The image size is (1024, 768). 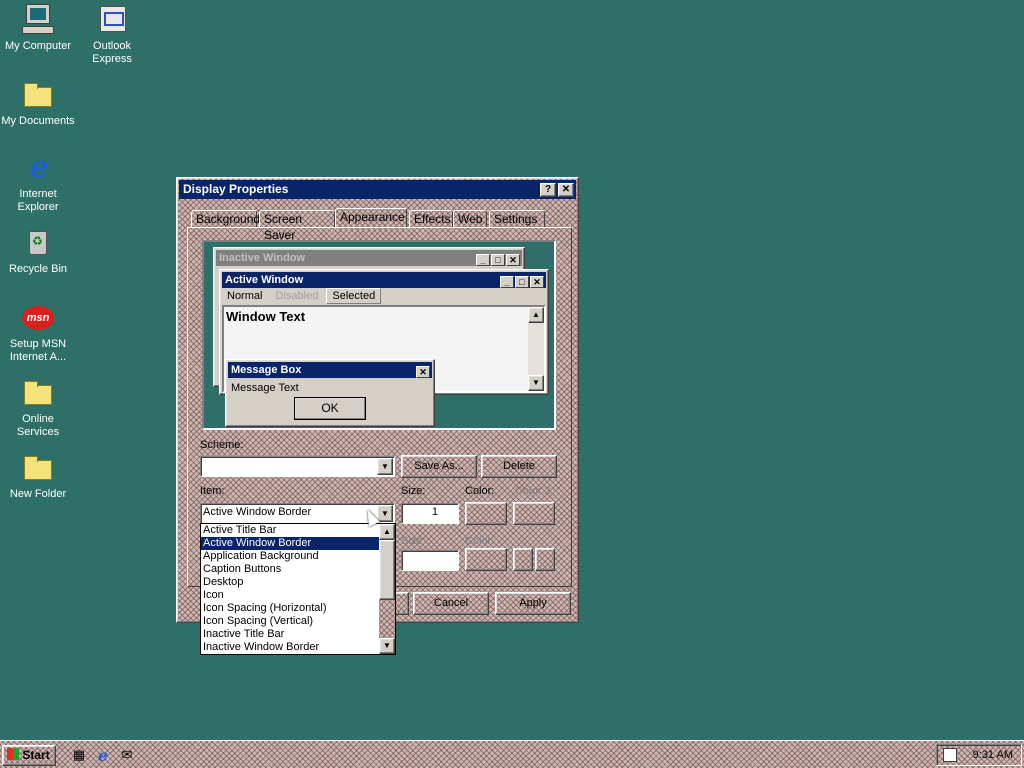 What do you see at coordinates (112, 52) in the screenshot?
I see `desktop-icon-label: Outlook Express` at bounding box center [112, 52].